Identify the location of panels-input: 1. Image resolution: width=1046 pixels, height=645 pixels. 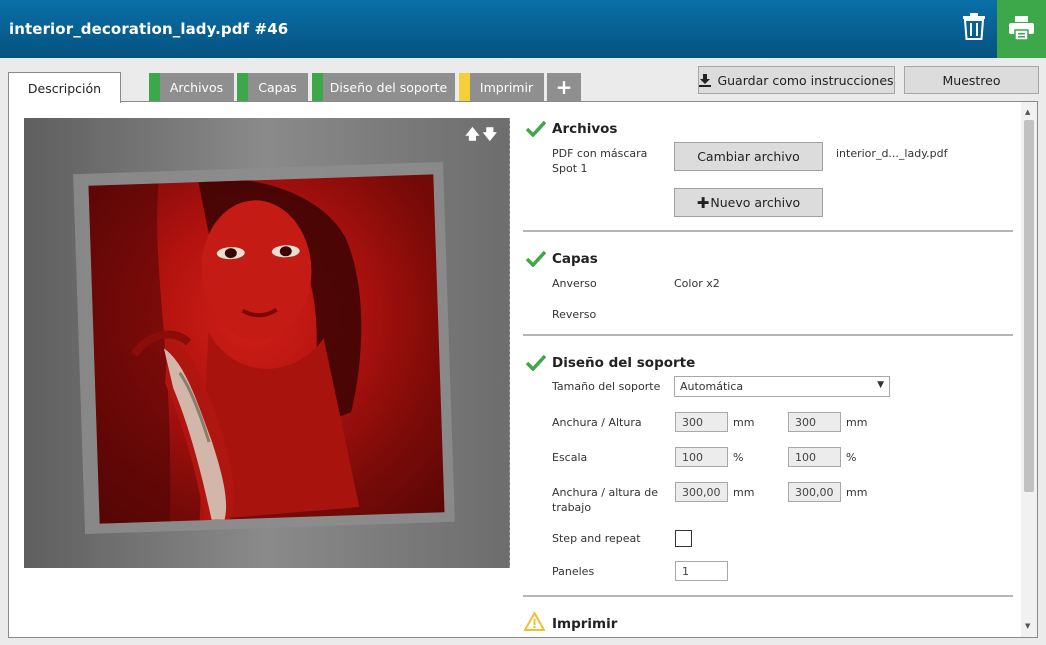
(701, 571).